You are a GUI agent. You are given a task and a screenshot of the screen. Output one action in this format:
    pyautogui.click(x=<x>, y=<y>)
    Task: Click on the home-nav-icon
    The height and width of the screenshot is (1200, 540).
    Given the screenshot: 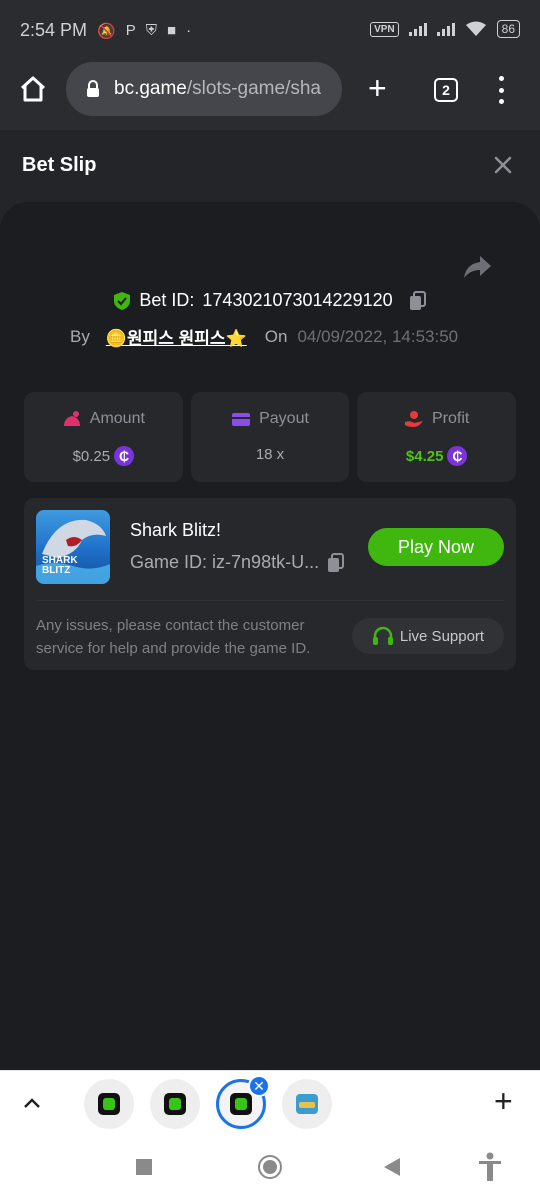 What is the action you would take?
    pyautogui.click(x=270, y=1167)
    